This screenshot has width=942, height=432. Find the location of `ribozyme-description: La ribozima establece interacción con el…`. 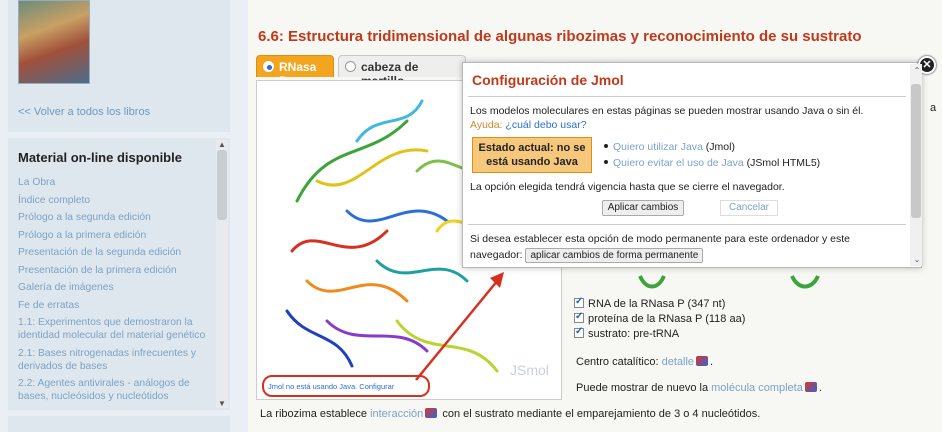

ribozyme-description: La ribozima establece interacción con el… is located at coordinates (510, 414).